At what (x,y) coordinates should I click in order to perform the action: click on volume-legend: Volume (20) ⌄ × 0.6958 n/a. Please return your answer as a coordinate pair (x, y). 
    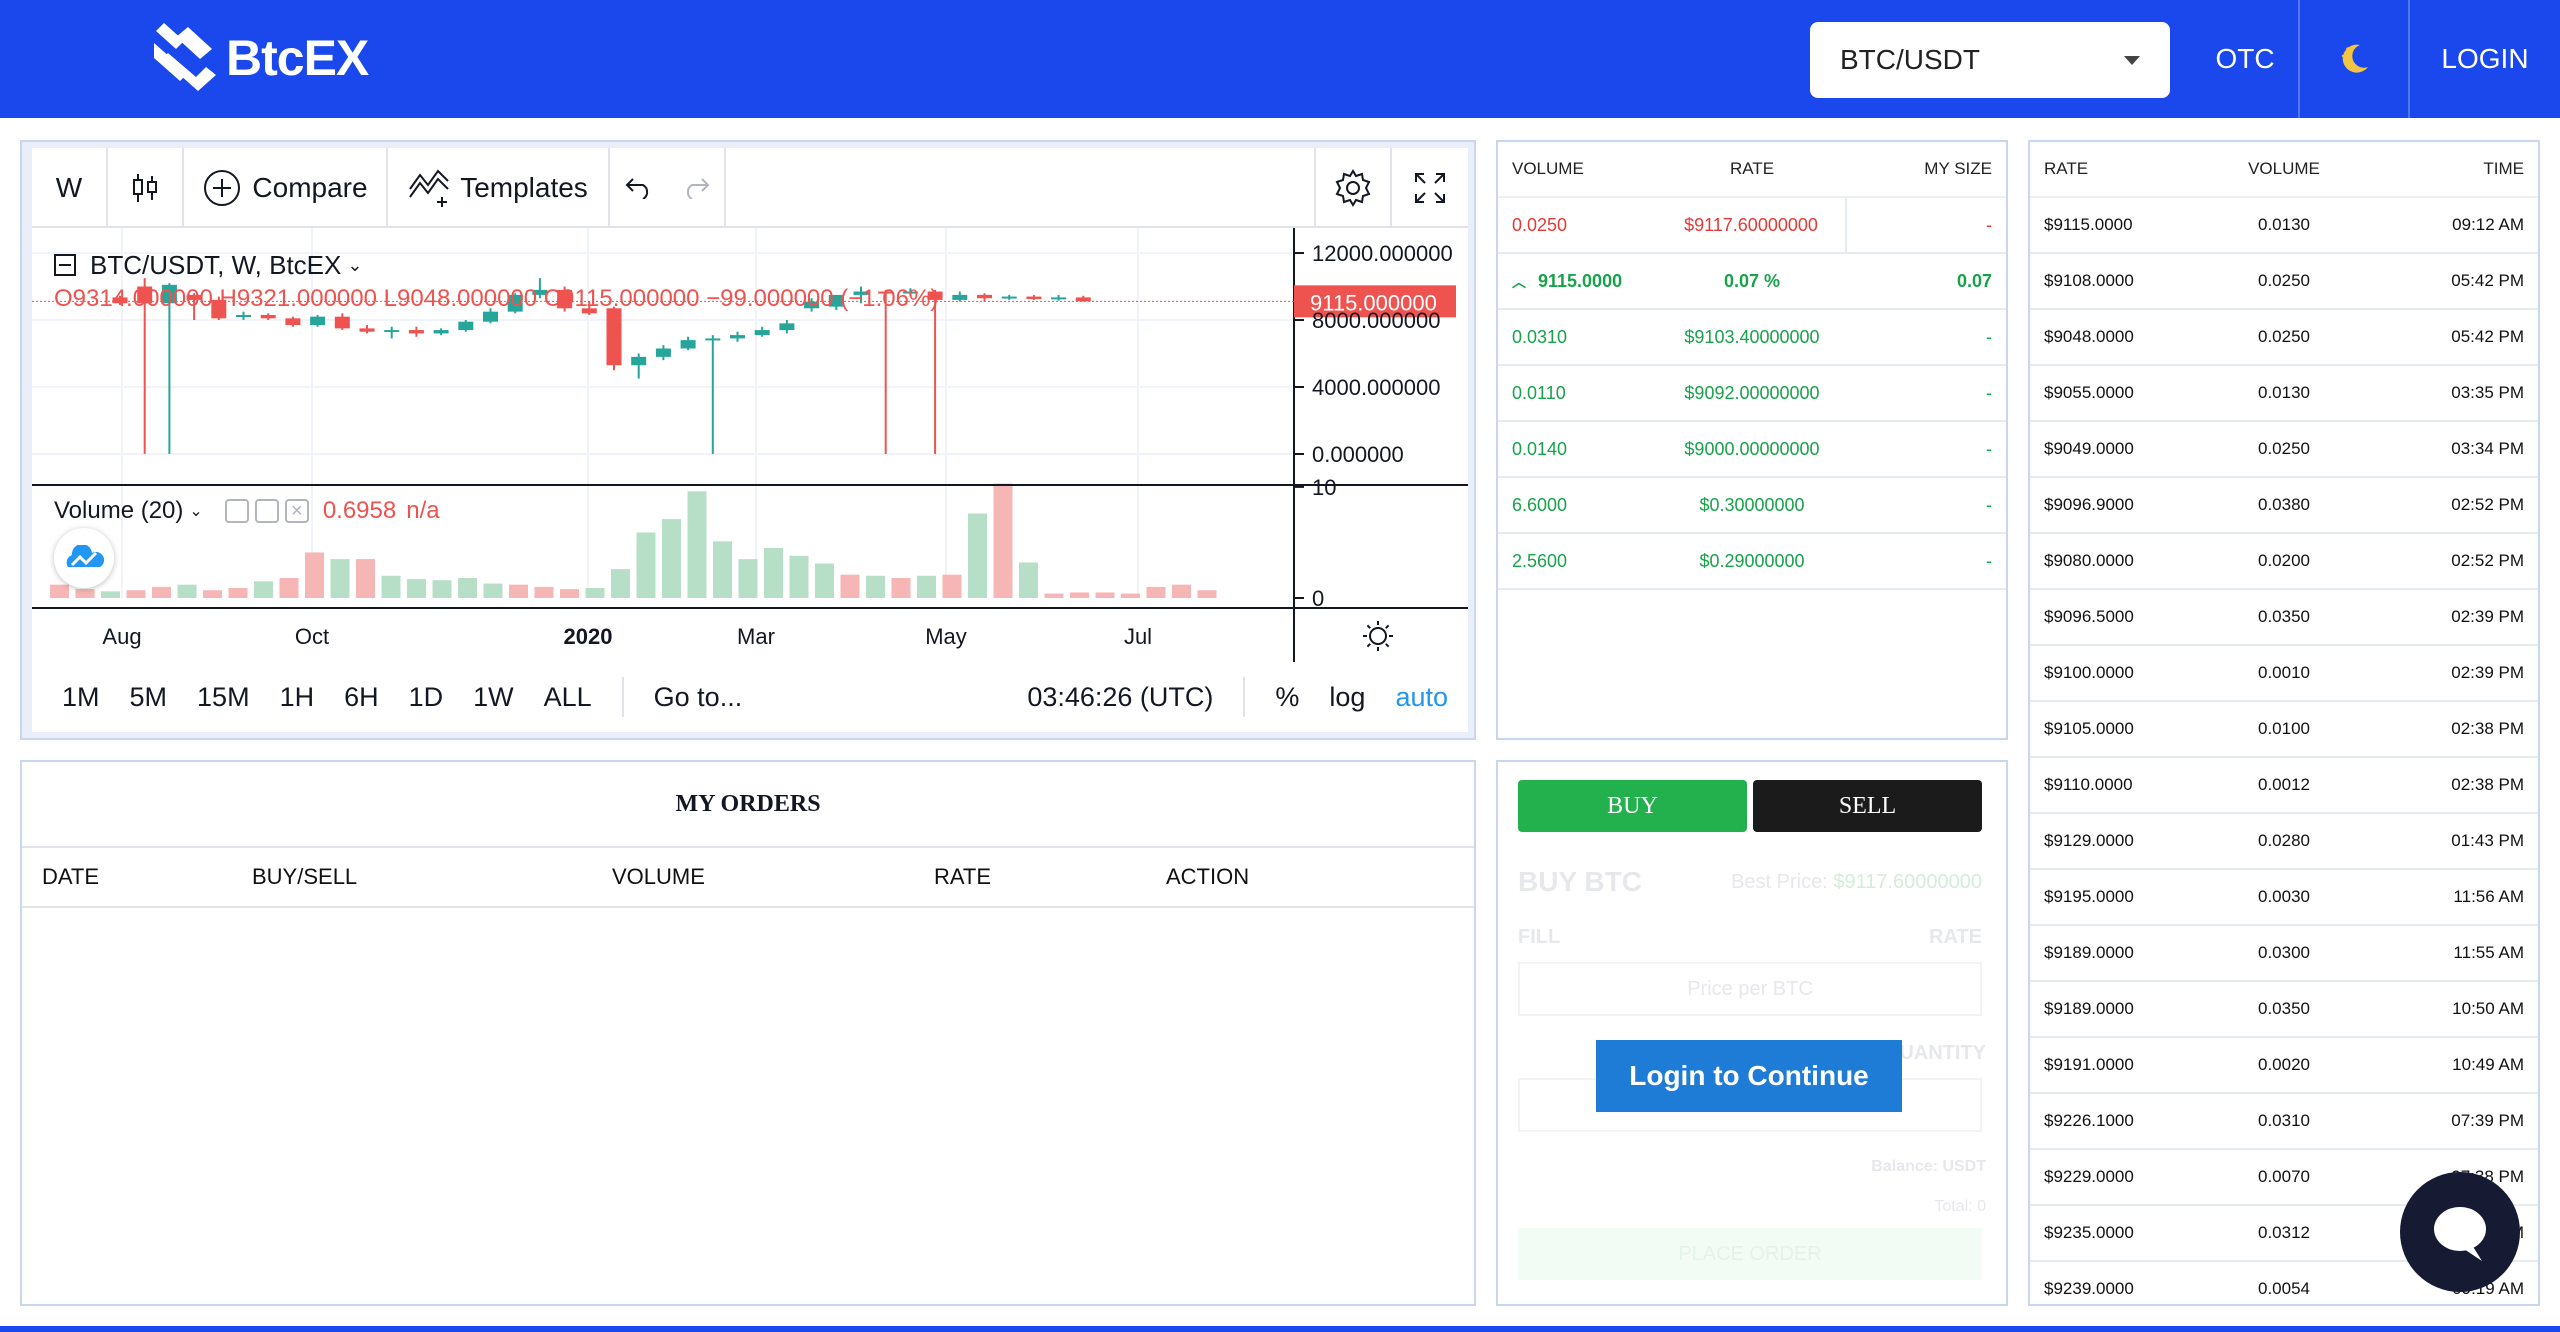
    Looking at the image, I should click on (247, 511).